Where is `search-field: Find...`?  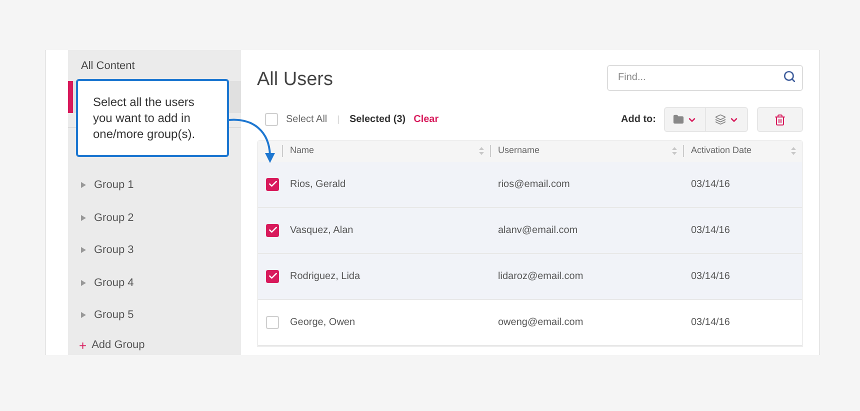
search-field: Find... is located at coordinates (705, 77).